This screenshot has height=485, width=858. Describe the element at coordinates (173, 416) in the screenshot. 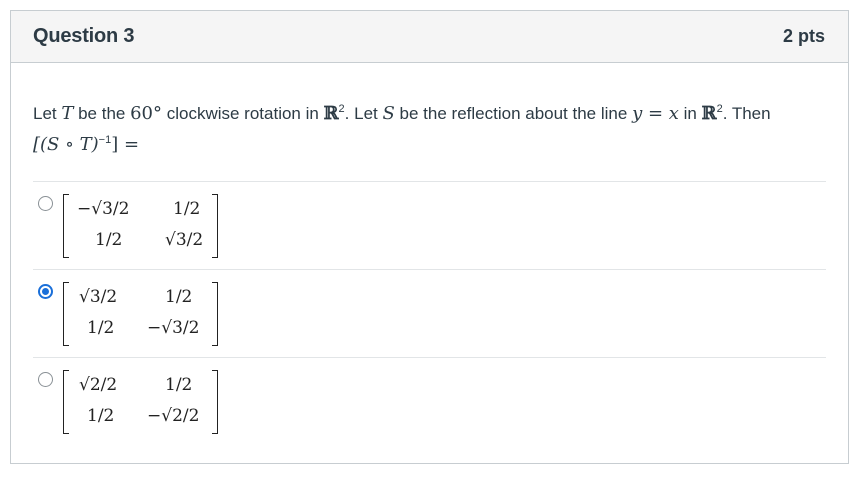

I see `matrix-cell: −√2/2` at that location.